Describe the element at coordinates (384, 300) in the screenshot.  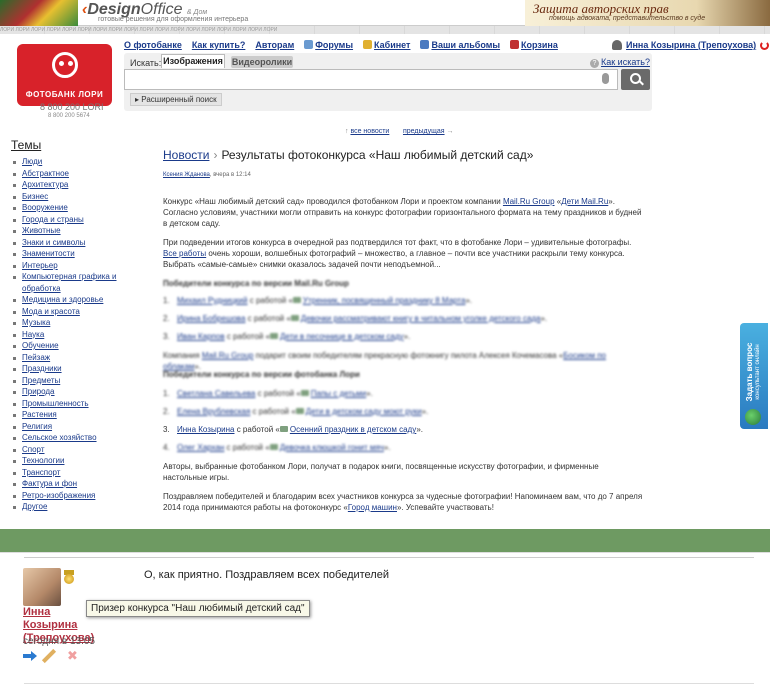
I see `winner-work-link: Утренник, посвященный празднику 8 Марта` at that location.